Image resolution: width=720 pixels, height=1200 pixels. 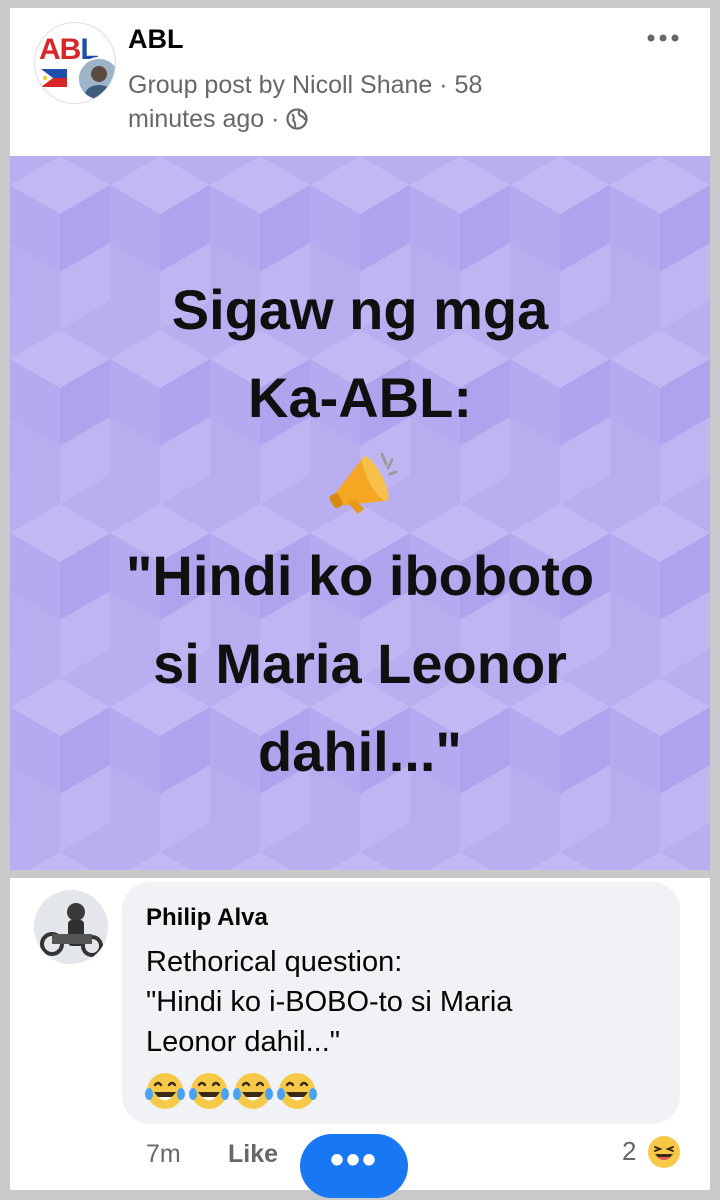 What do you see at coordinates (274, 962) in the screenshot?
I see `comment-text-line: Rethorical question:` at bounding box center [274, 962].